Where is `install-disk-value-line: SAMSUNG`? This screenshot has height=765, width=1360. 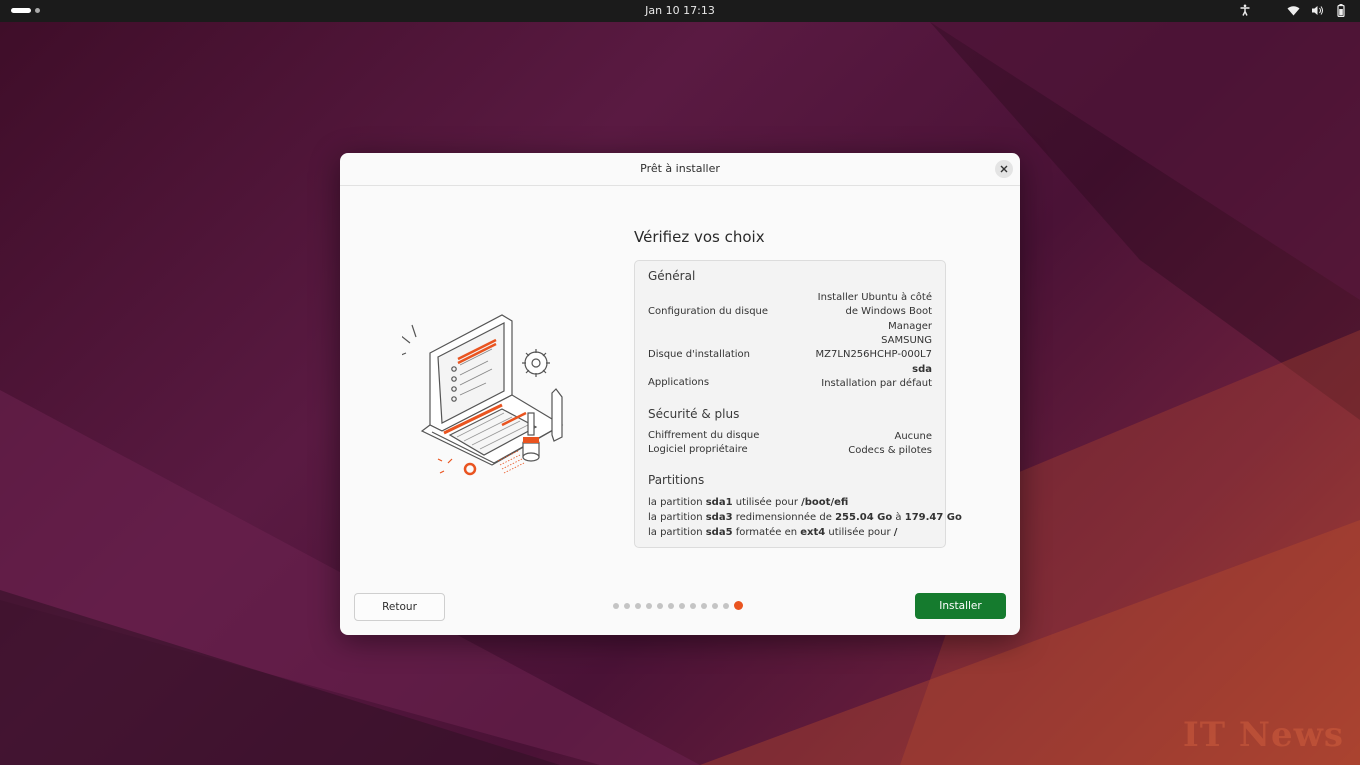 install-disk-value-line: SAMSUNG is located at coordinates (906, 340).